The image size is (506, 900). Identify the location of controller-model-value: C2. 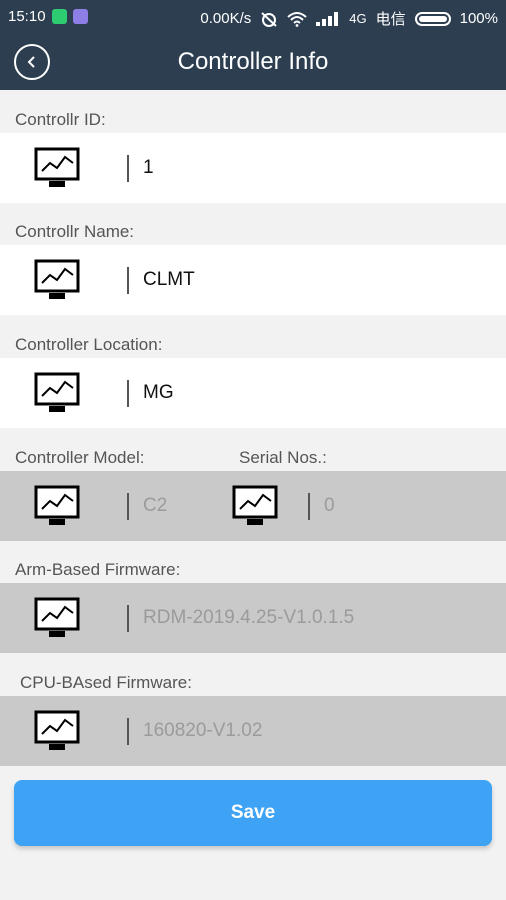
(155, 505).